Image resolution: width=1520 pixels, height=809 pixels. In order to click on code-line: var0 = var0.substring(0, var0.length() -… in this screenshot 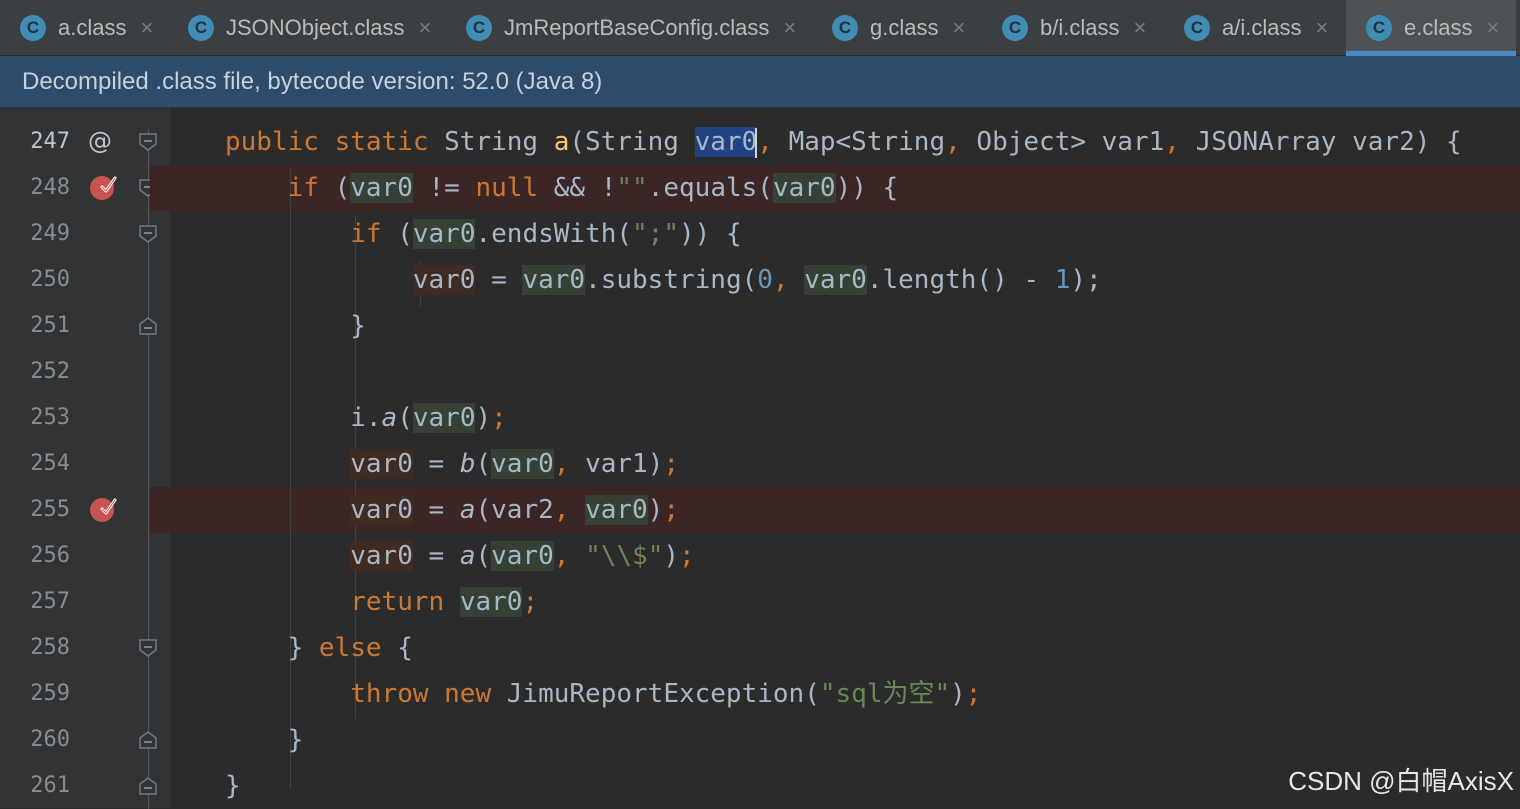, I will do `click(663, 280)`.